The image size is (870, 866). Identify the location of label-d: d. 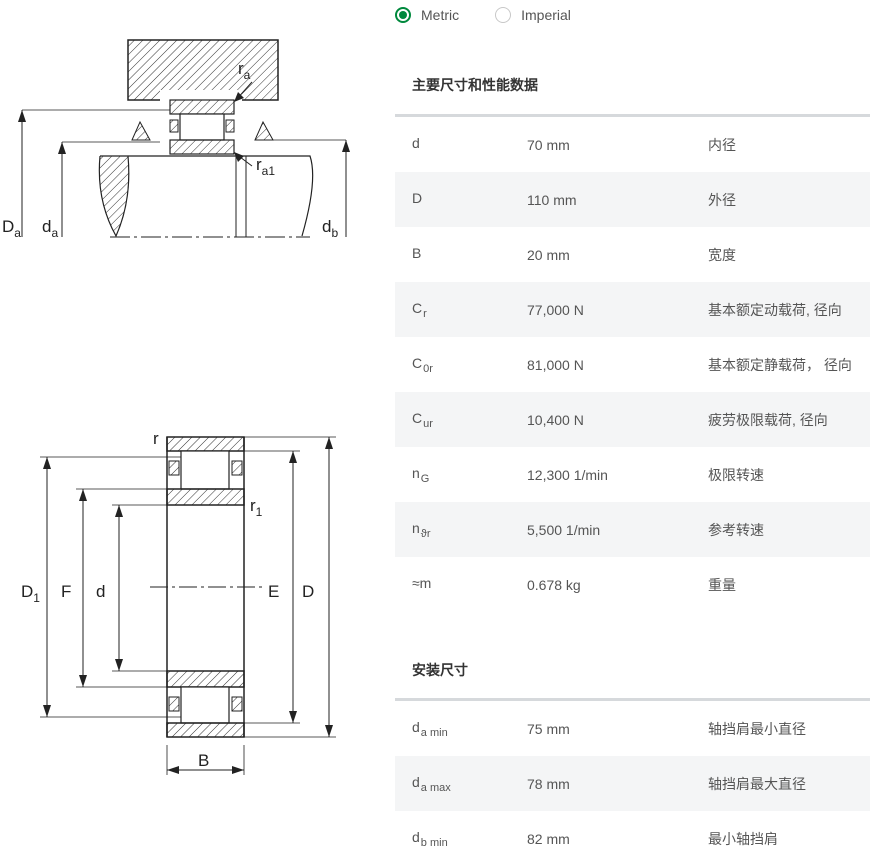
(100, 591).